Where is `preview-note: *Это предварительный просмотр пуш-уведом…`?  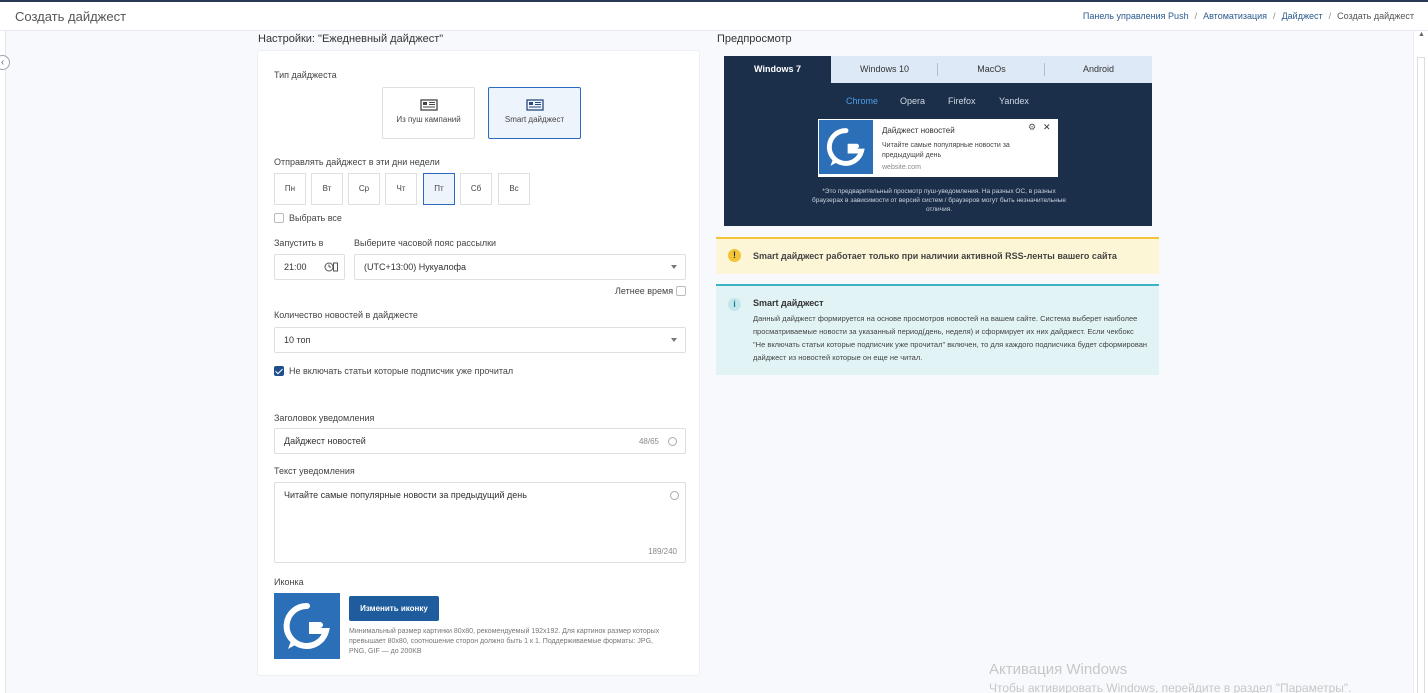
preview-note: *Это предварительный просмотр пуш-уведом… is located at coordinates (939, 200).